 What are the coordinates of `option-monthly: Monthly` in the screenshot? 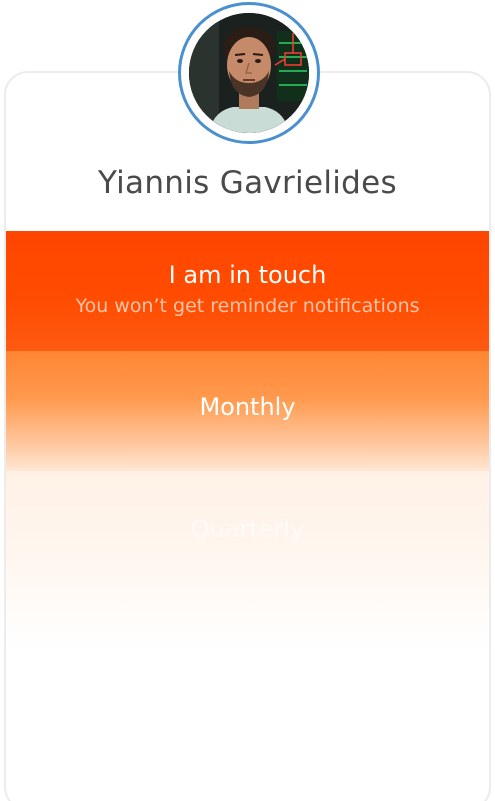 It's located at (247, 411).